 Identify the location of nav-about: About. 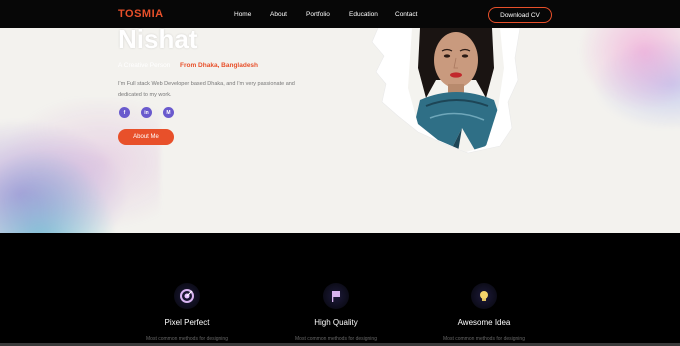
(278, 14).